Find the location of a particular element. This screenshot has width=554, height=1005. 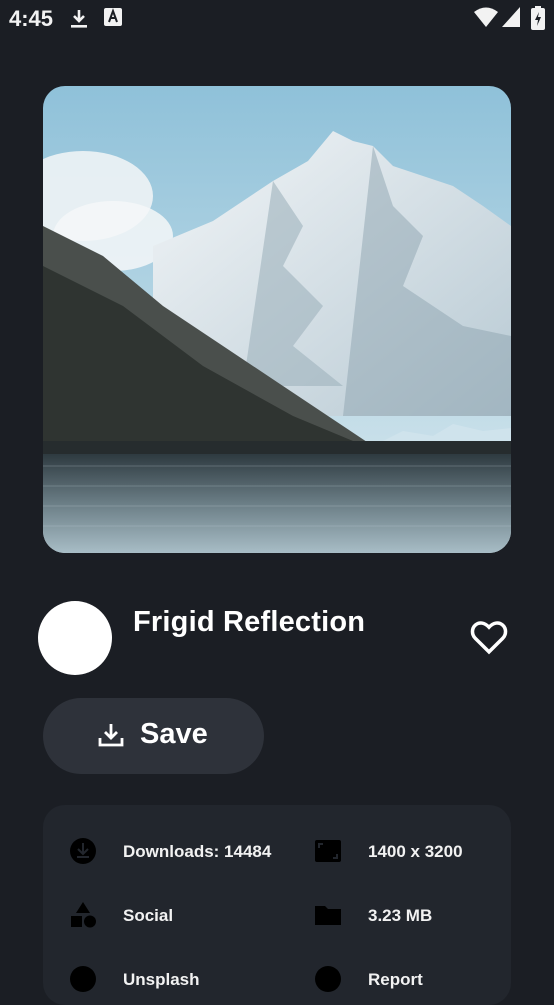

save-button-label: Save is located at coordinates (174, 734).